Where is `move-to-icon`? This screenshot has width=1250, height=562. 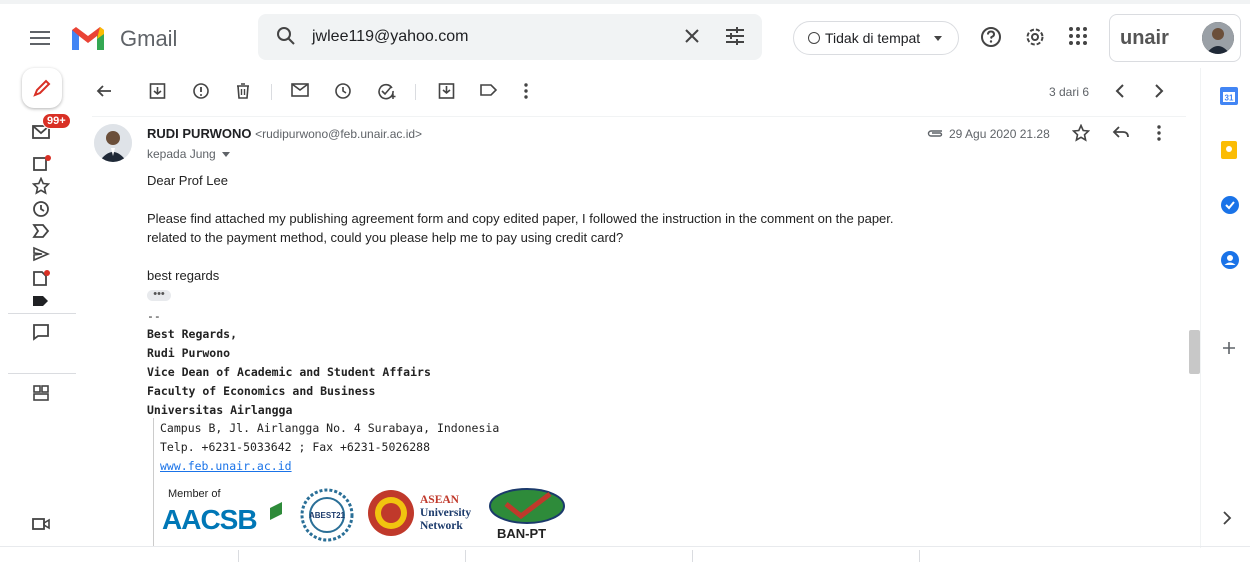 move-to-icon is located at coordinates (446, 91).